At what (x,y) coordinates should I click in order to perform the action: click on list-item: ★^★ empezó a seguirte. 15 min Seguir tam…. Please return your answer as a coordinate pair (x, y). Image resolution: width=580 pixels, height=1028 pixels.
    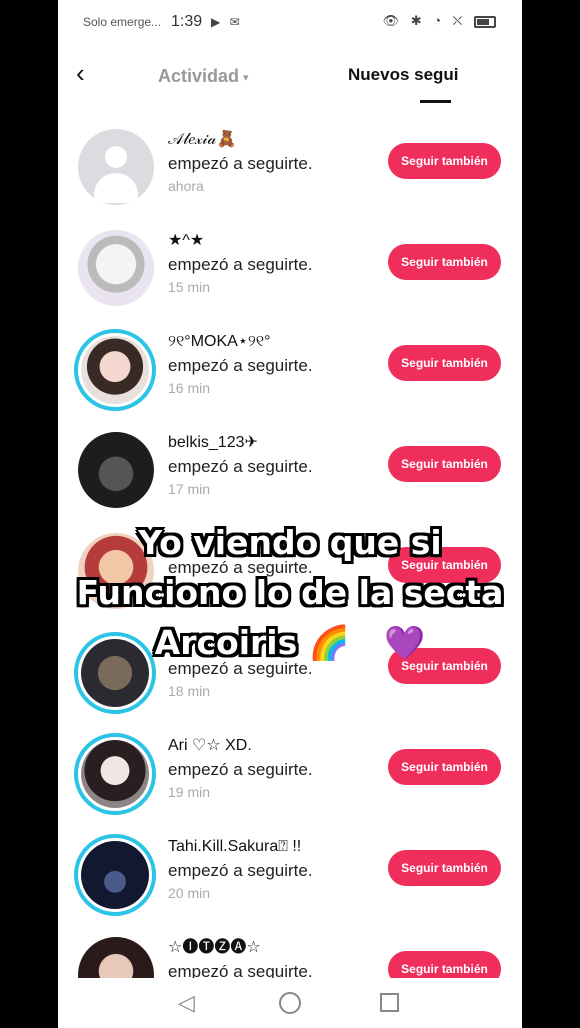
    Looking at the image, I should click on (290, 263).